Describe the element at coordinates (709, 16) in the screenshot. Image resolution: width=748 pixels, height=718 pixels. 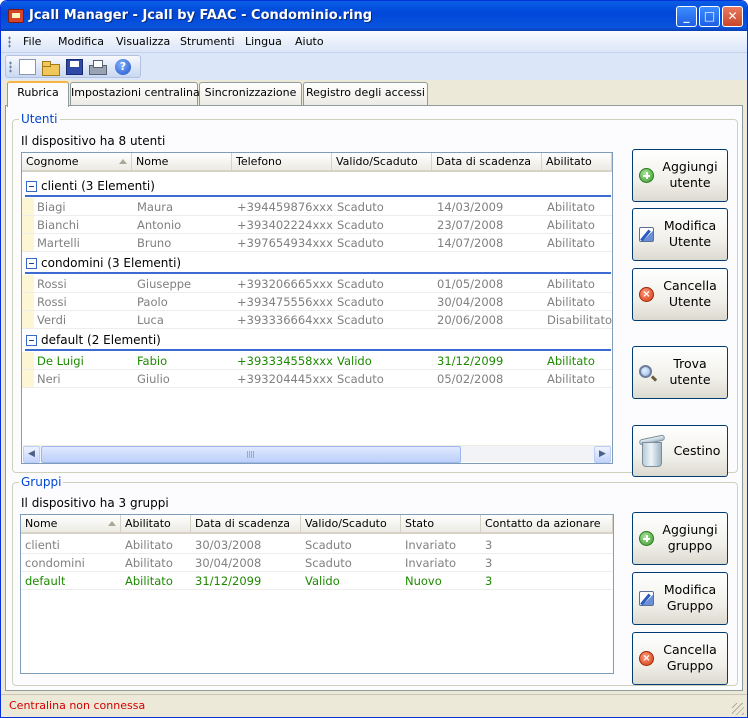
I see `maximize-button: □` at that location.